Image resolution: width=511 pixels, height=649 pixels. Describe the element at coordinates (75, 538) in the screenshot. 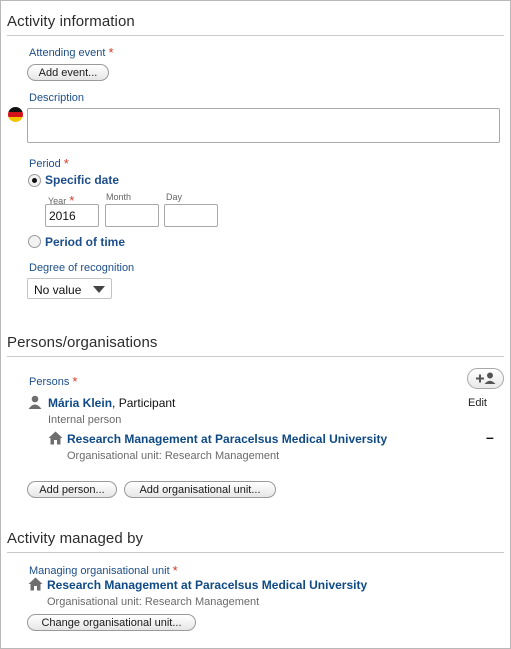

I see `section-title-managed: Activity managed by` at that location.